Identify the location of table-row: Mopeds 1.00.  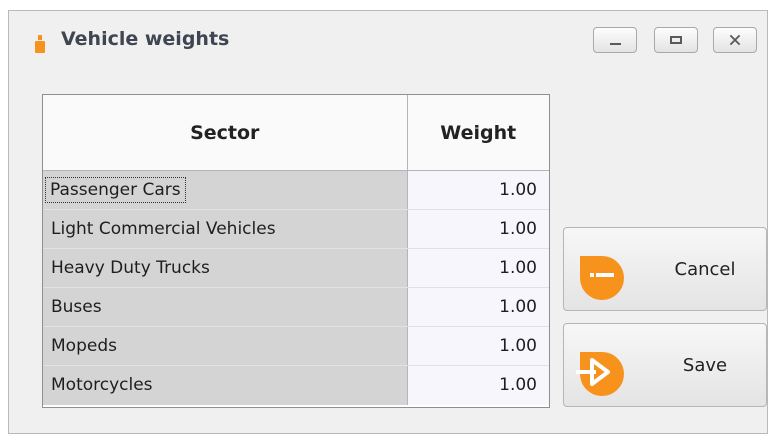
(296, 346).